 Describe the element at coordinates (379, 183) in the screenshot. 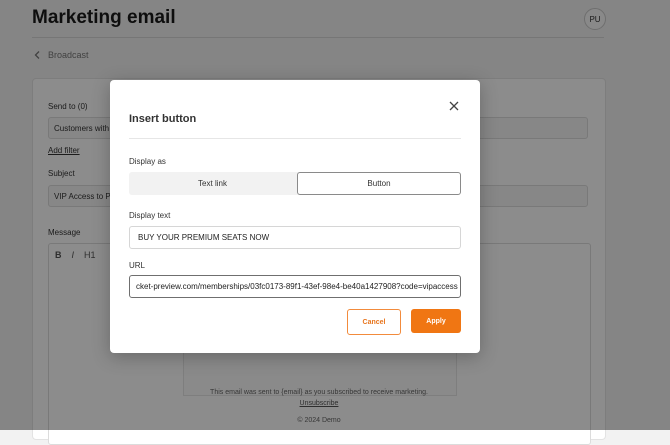

I see `option-button: Button` at that location.